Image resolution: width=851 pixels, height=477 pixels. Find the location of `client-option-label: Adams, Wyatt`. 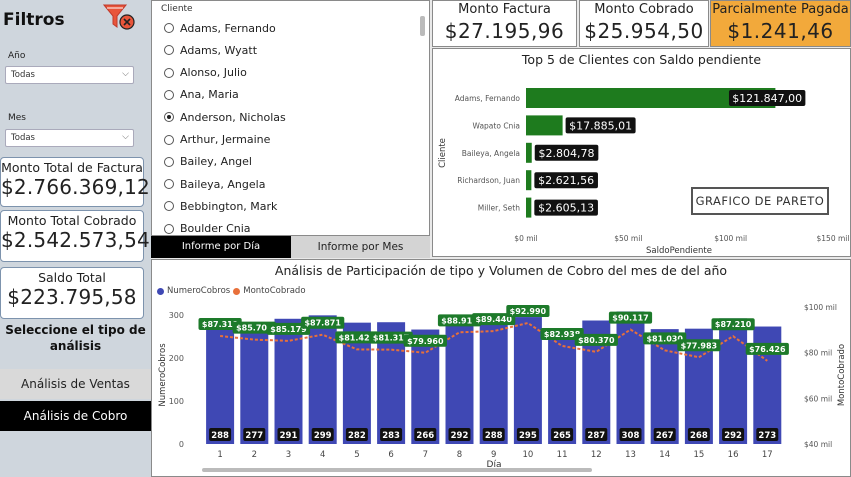

client-option-label: Adams, Wyatt is located at coordinates (219, 50).